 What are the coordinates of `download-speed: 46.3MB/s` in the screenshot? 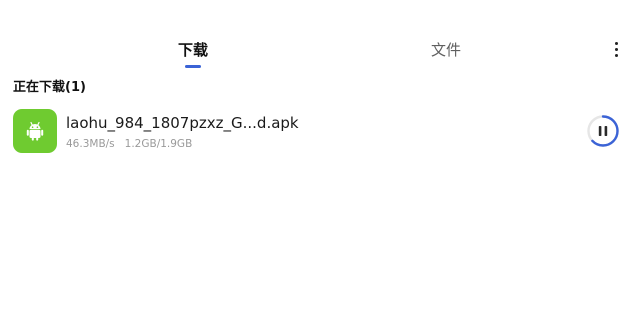 It's located at (90, 144).